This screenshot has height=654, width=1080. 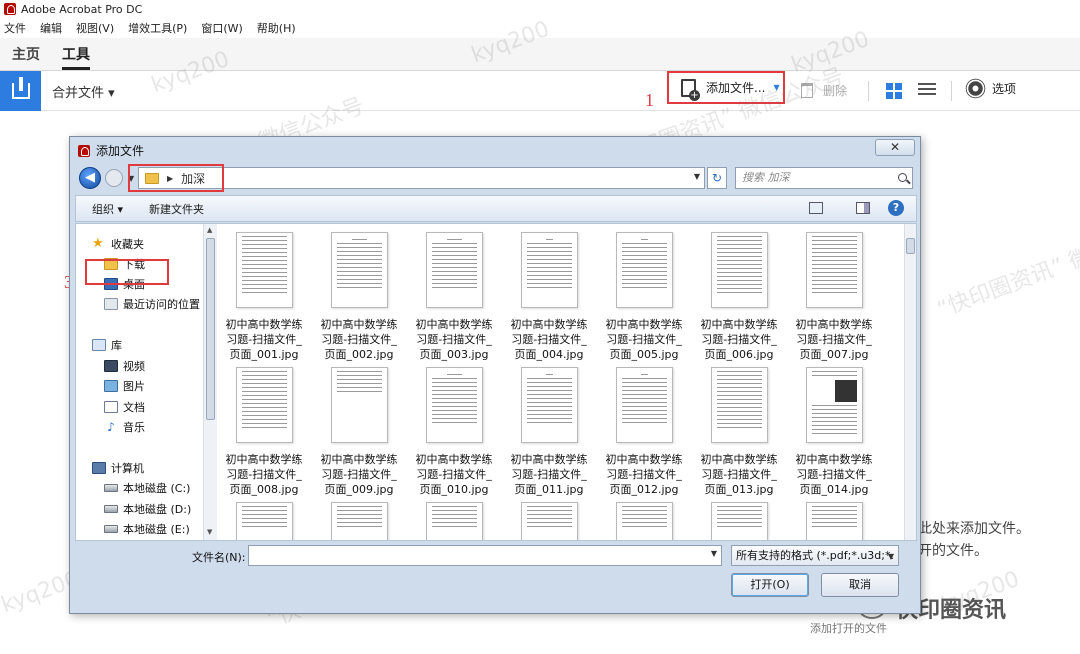 What do you see at coordinates (120, 151) in the screenshot?
I see `dialog-title: 添加文件` at bounding box center [120, 151].